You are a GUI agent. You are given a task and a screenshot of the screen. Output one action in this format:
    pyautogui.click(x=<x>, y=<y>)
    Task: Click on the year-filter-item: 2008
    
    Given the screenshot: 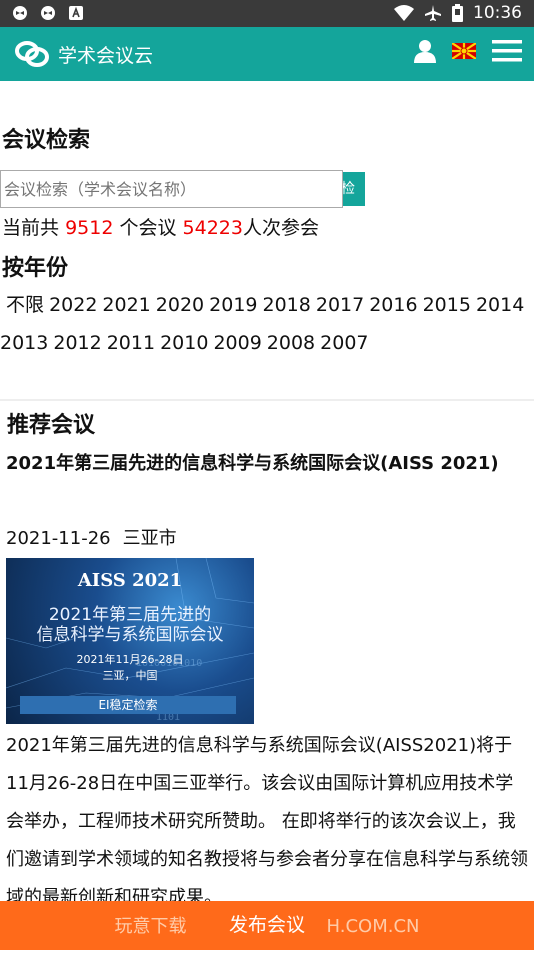 What is the action you would take?
    pyautogui.click(x=291, y=343)
    